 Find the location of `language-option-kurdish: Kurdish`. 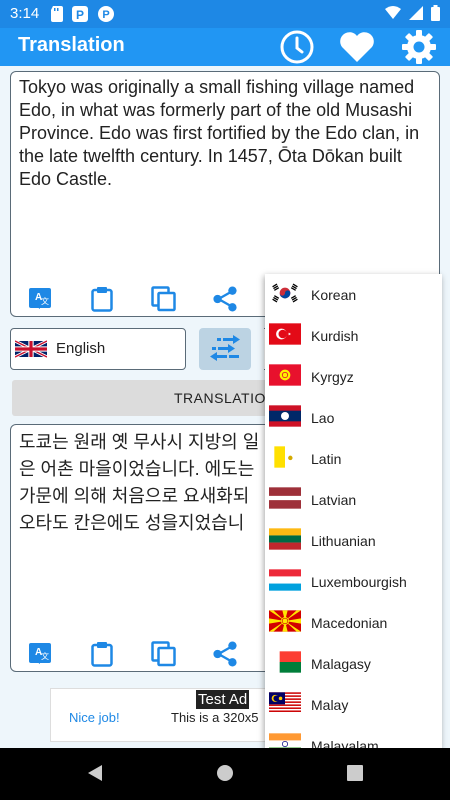

language-option-kurdish: Kurdish is located at coordinates (353, 335).